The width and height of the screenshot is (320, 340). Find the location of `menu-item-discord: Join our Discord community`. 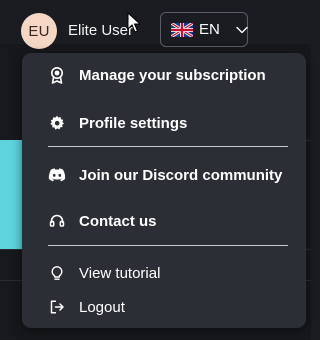

menu-item-discord: Join our Discord community is located at coordinates (164, 175).